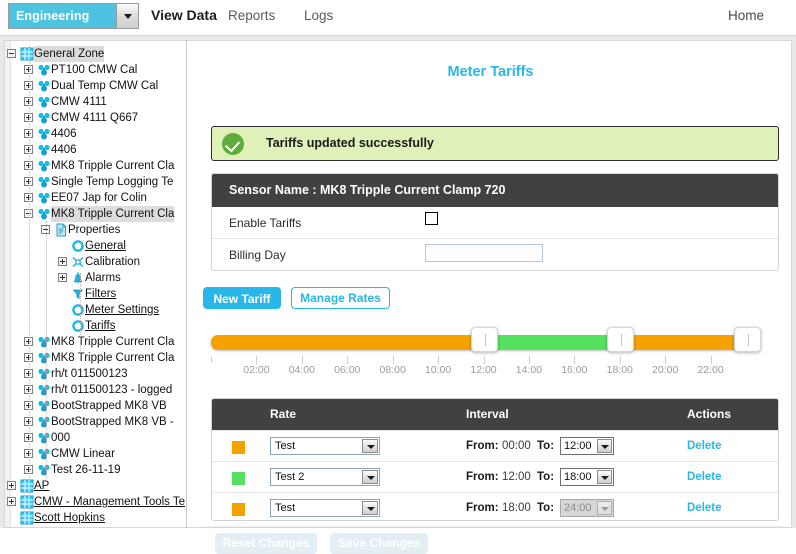 The image size is (796, 554). I want to click on billing-day-label: Billing Day, so click(257, 255).